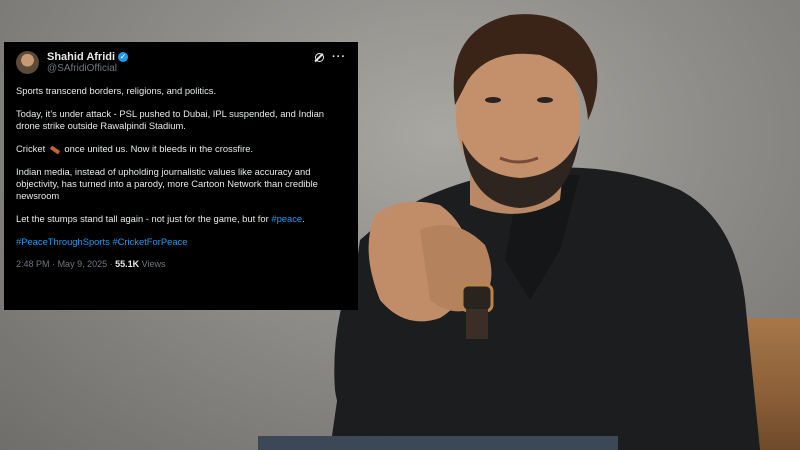 This screenshot has width=800, height=450. Describe the element at coordinates (55, 150) in the screenshot. I see `cricket-bat-icon` at that location.